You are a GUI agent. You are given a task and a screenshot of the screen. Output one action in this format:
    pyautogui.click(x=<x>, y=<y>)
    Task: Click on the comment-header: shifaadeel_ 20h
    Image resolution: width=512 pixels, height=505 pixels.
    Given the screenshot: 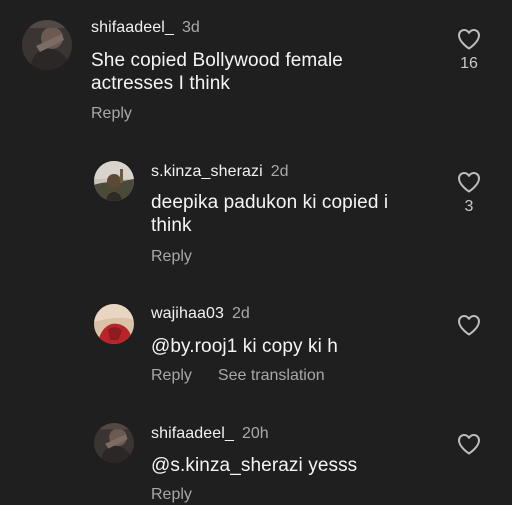 What is the action you would take?
    pyautogui.click(x=210, y=434)
    